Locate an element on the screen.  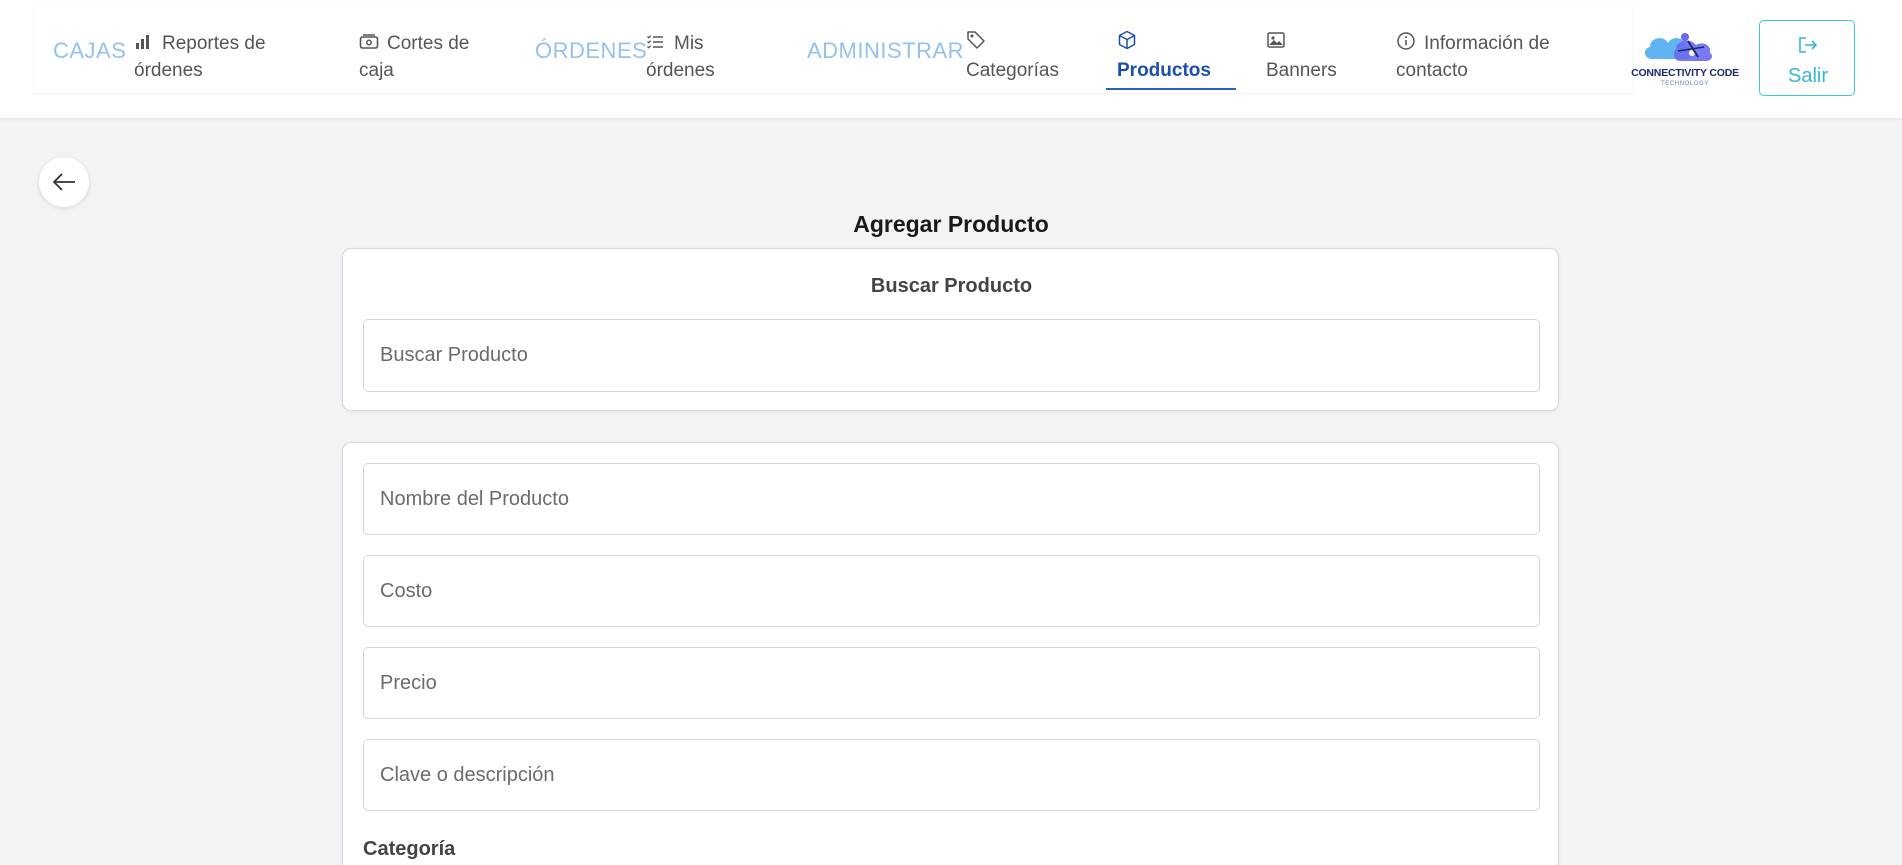
product-name-field is located at coordinates (951, 499).